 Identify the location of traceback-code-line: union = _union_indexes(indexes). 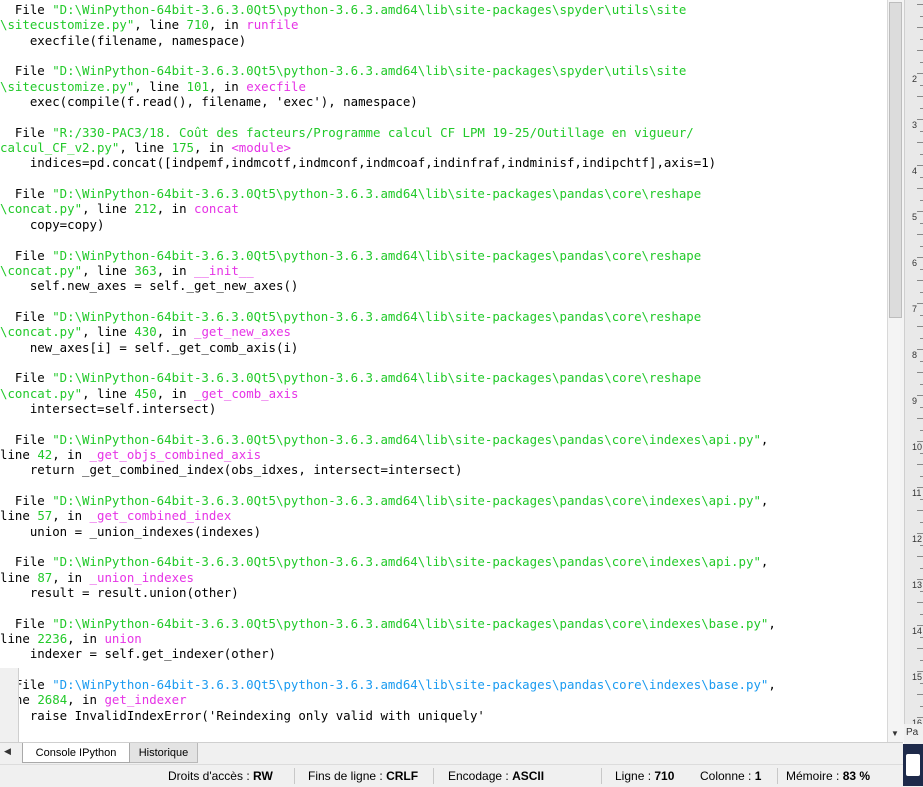
(145, 531).